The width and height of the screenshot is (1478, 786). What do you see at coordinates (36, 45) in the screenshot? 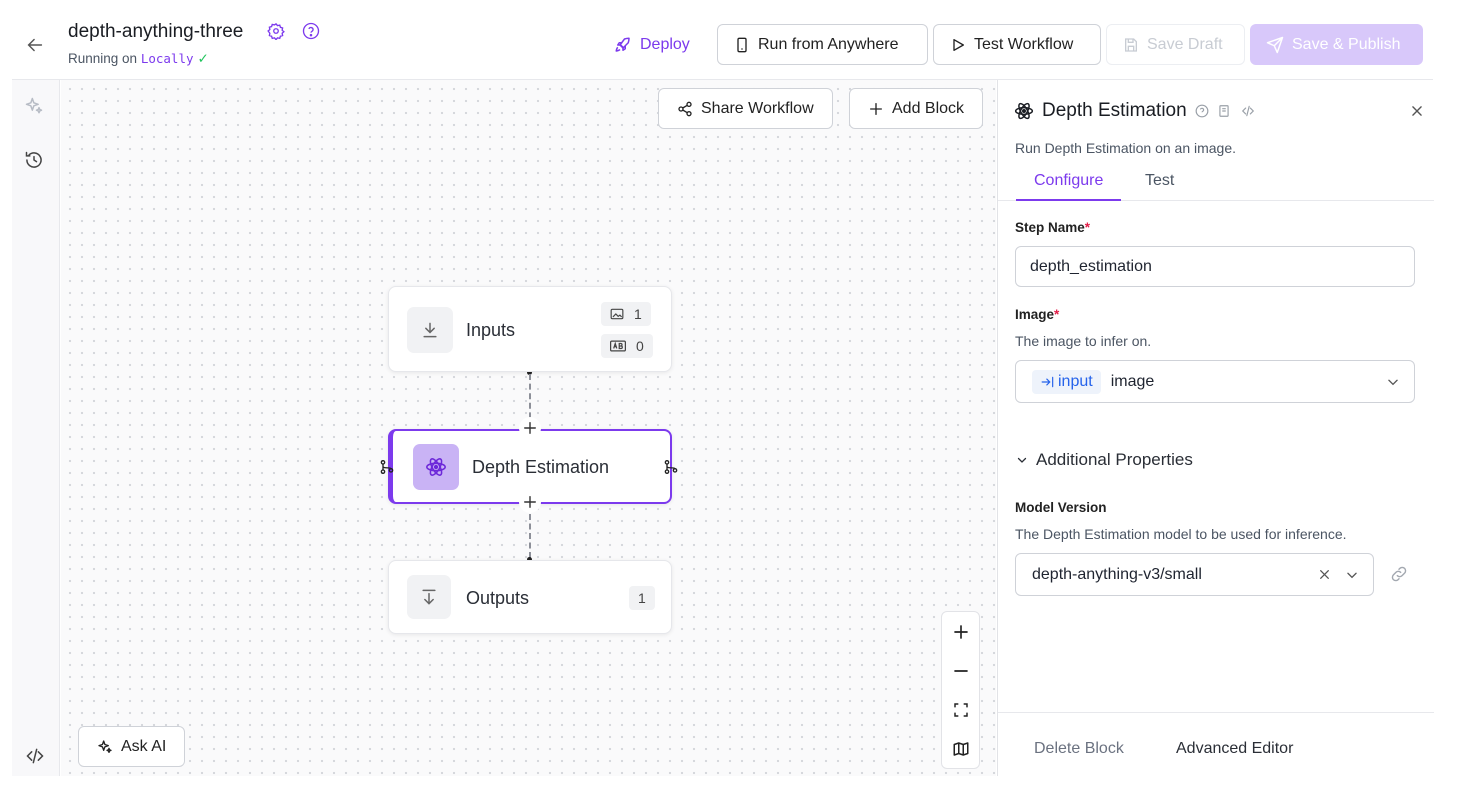
I see `back-arrow-icon` at bounding box center [36, 45].